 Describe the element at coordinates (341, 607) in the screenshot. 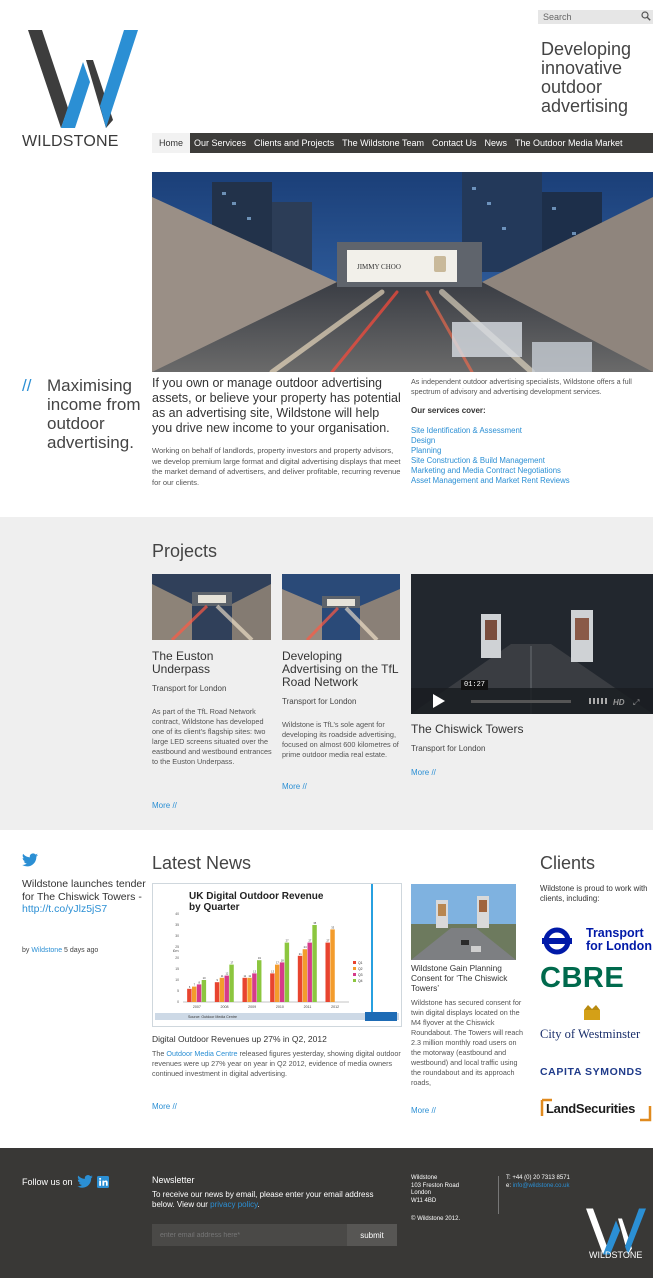

I see `project-thumb-tfl` at that location.